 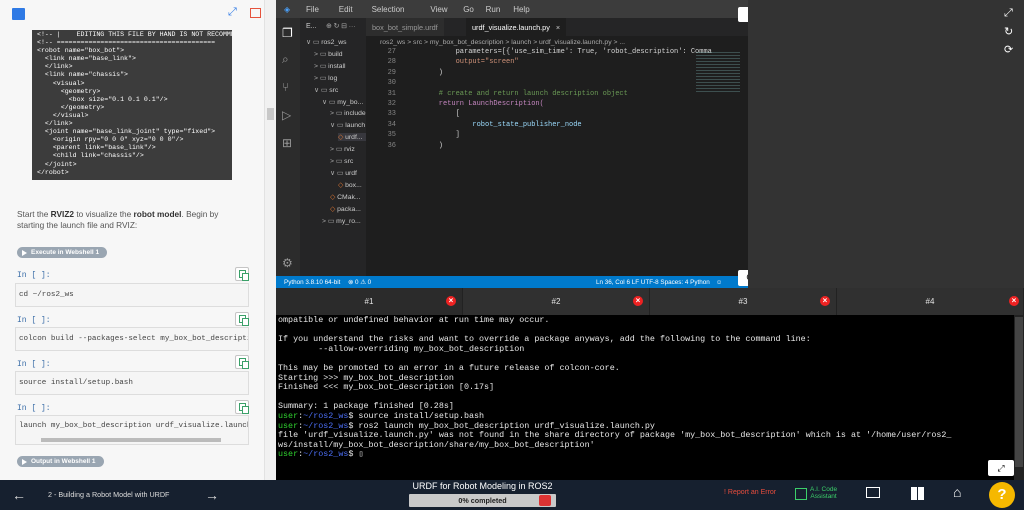 I want to click on book-icon, so click(x=18, y=14).